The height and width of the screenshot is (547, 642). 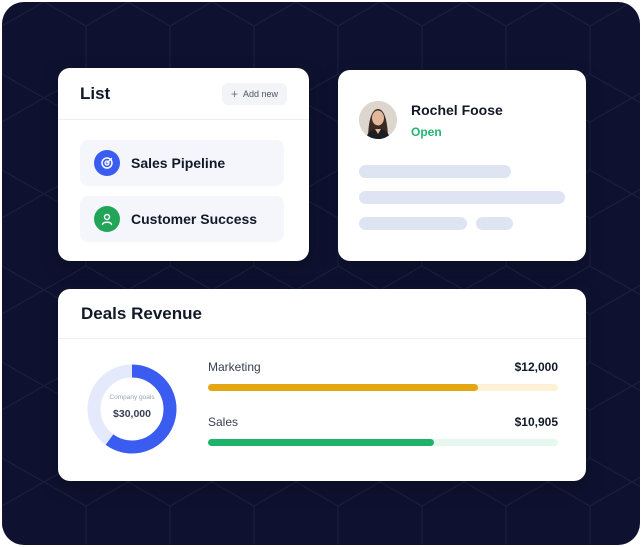 What do you see at coordinates (536, 422) in the screenshot?
I see `sales-amount: $10,905` at bounding box center [536, 422].